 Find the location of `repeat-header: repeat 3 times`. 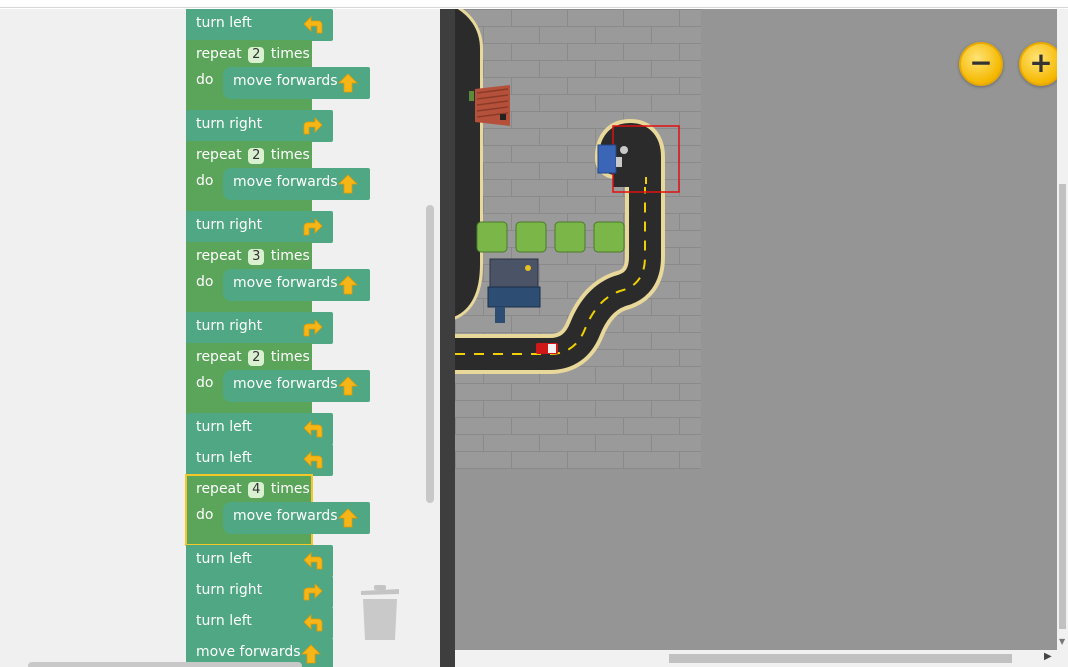

repeat-header: repeat 3 times is located at coordinates (253, 256).